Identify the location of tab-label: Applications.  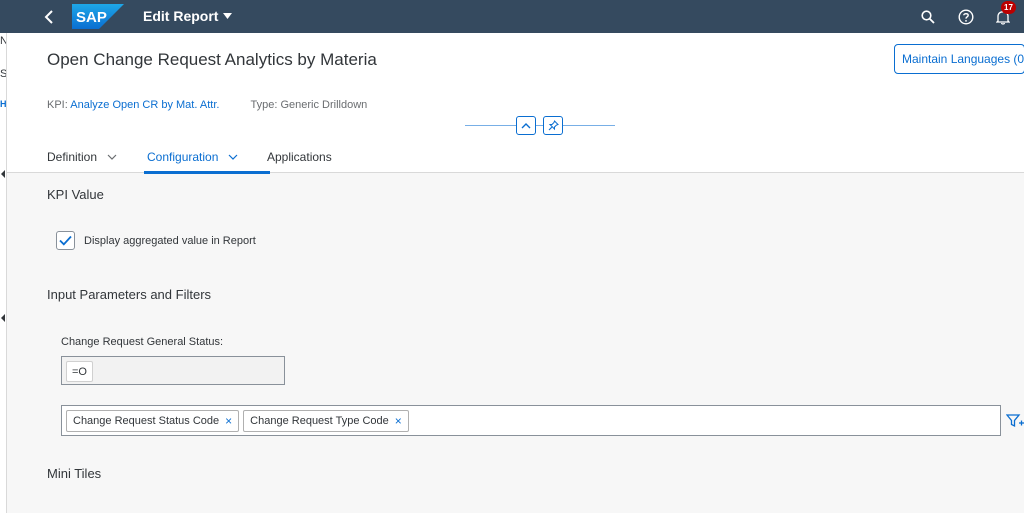
(299, 157).